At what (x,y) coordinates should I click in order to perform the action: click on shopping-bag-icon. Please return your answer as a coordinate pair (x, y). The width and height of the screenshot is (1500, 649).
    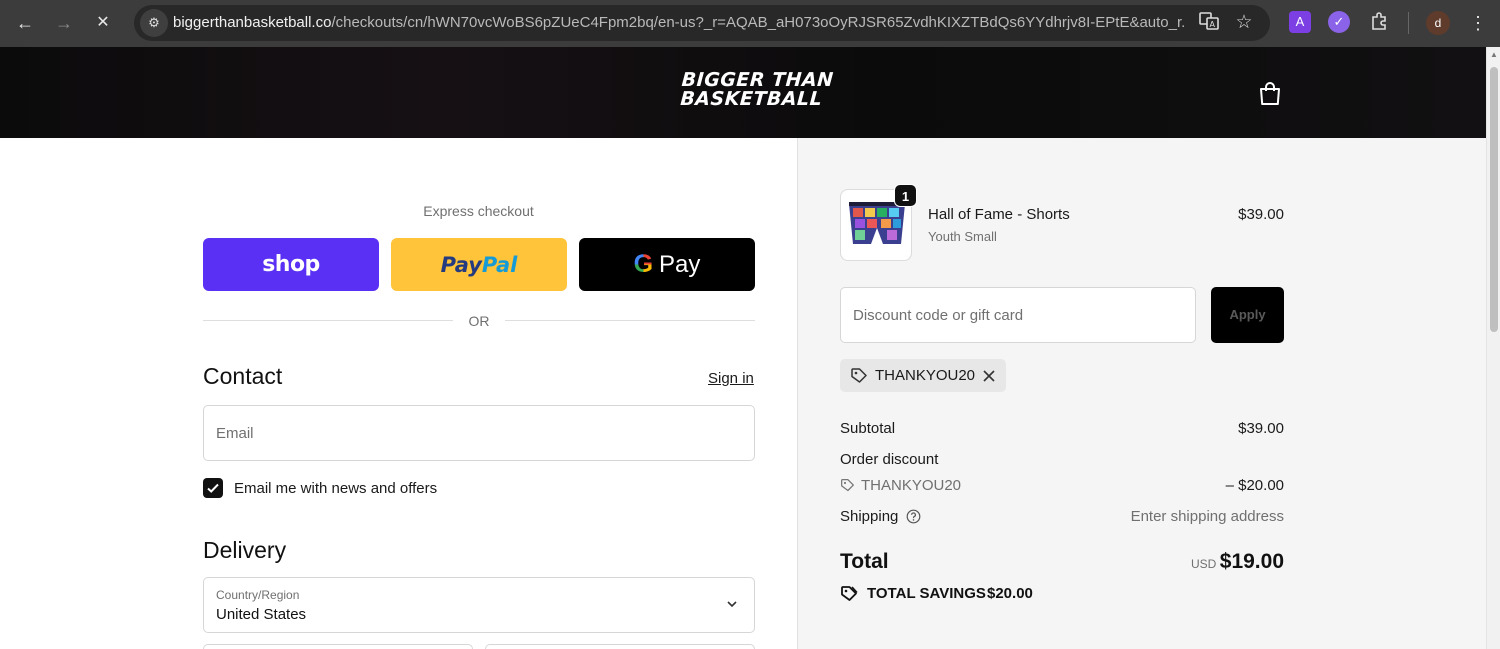
    Looking at the image, I should click on (1270, 93).